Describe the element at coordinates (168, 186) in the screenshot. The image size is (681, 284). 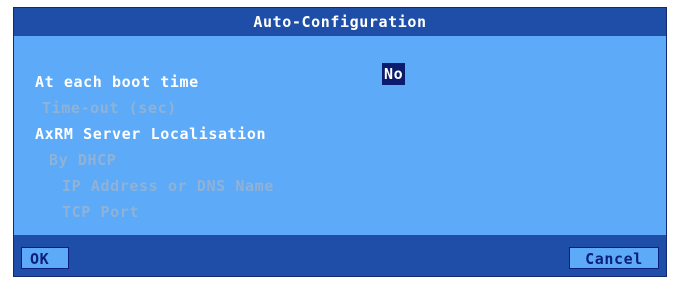
I see `ip-address-label: IP Address or DNS Name` at that location.